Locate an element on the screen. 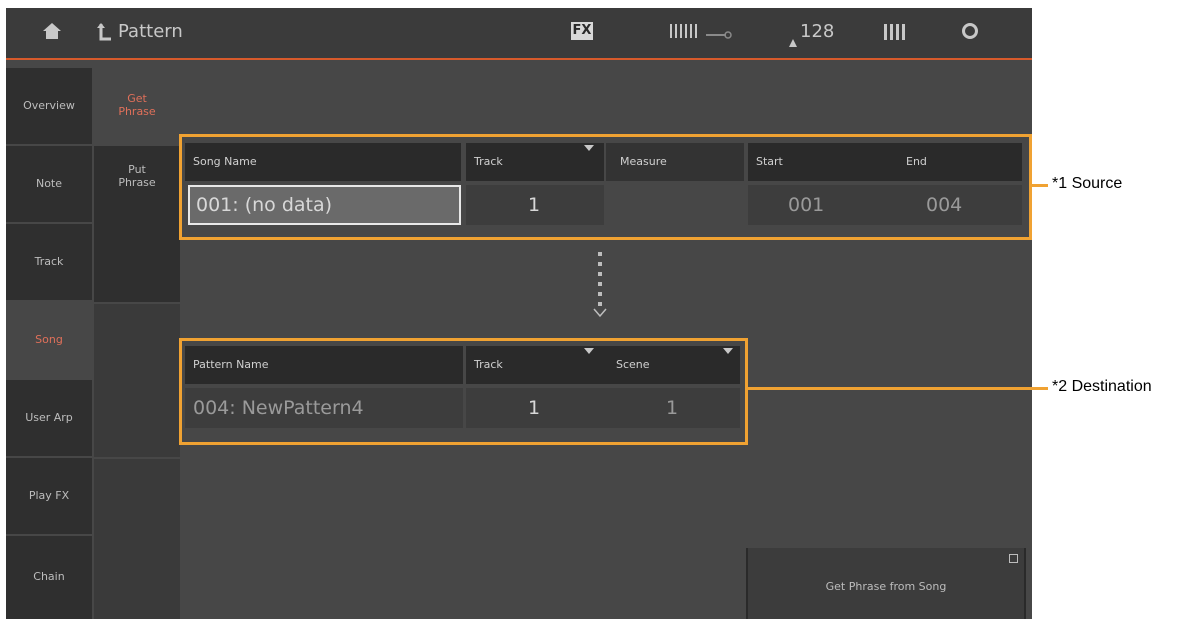  sidebar-item-chain: Chain is located at coordinates (49, 577).